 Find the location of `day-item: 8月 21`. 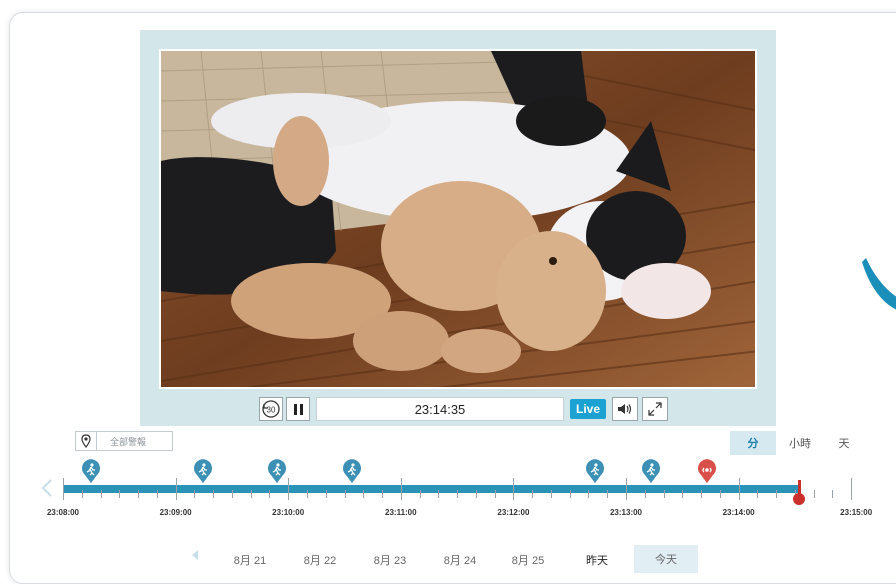

day-item: 8月 21 is located at coordinates (250, 560).